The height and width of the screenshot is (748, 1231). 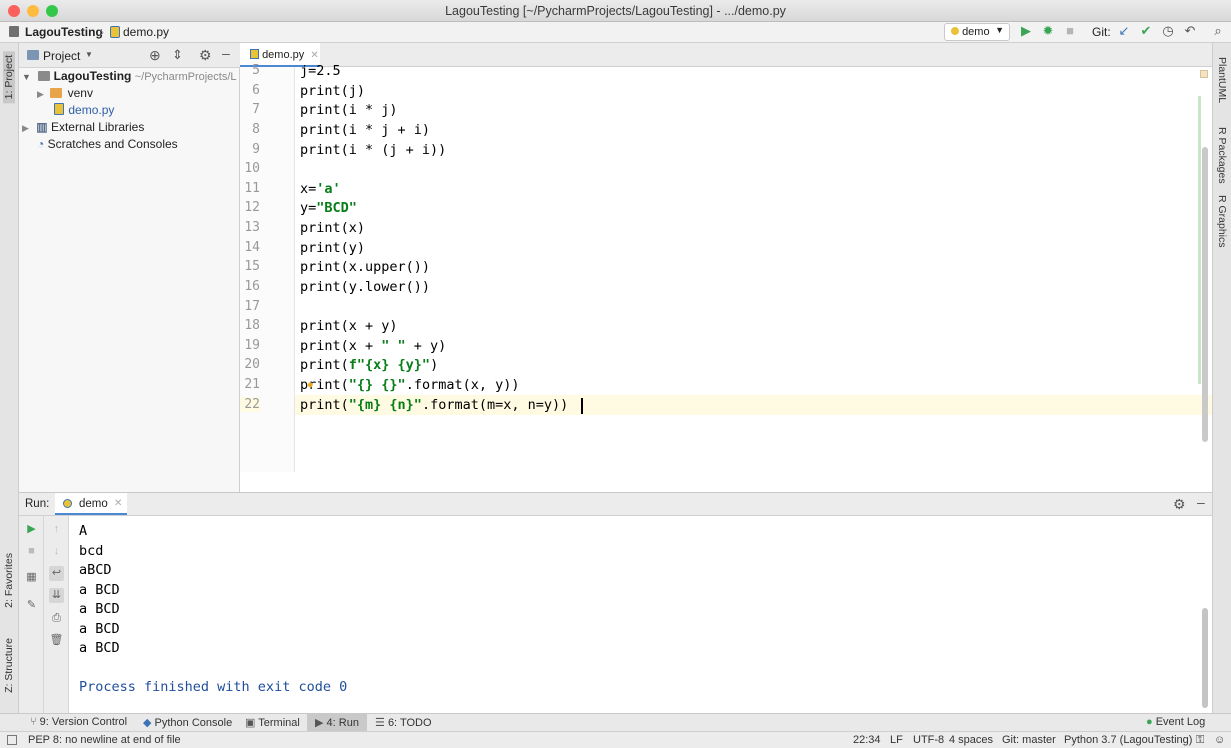 What do you see at coordinates (1200, 740) in the screenshot?
I see `lock-icon: ⚿` at bounding box center [1200, 740].